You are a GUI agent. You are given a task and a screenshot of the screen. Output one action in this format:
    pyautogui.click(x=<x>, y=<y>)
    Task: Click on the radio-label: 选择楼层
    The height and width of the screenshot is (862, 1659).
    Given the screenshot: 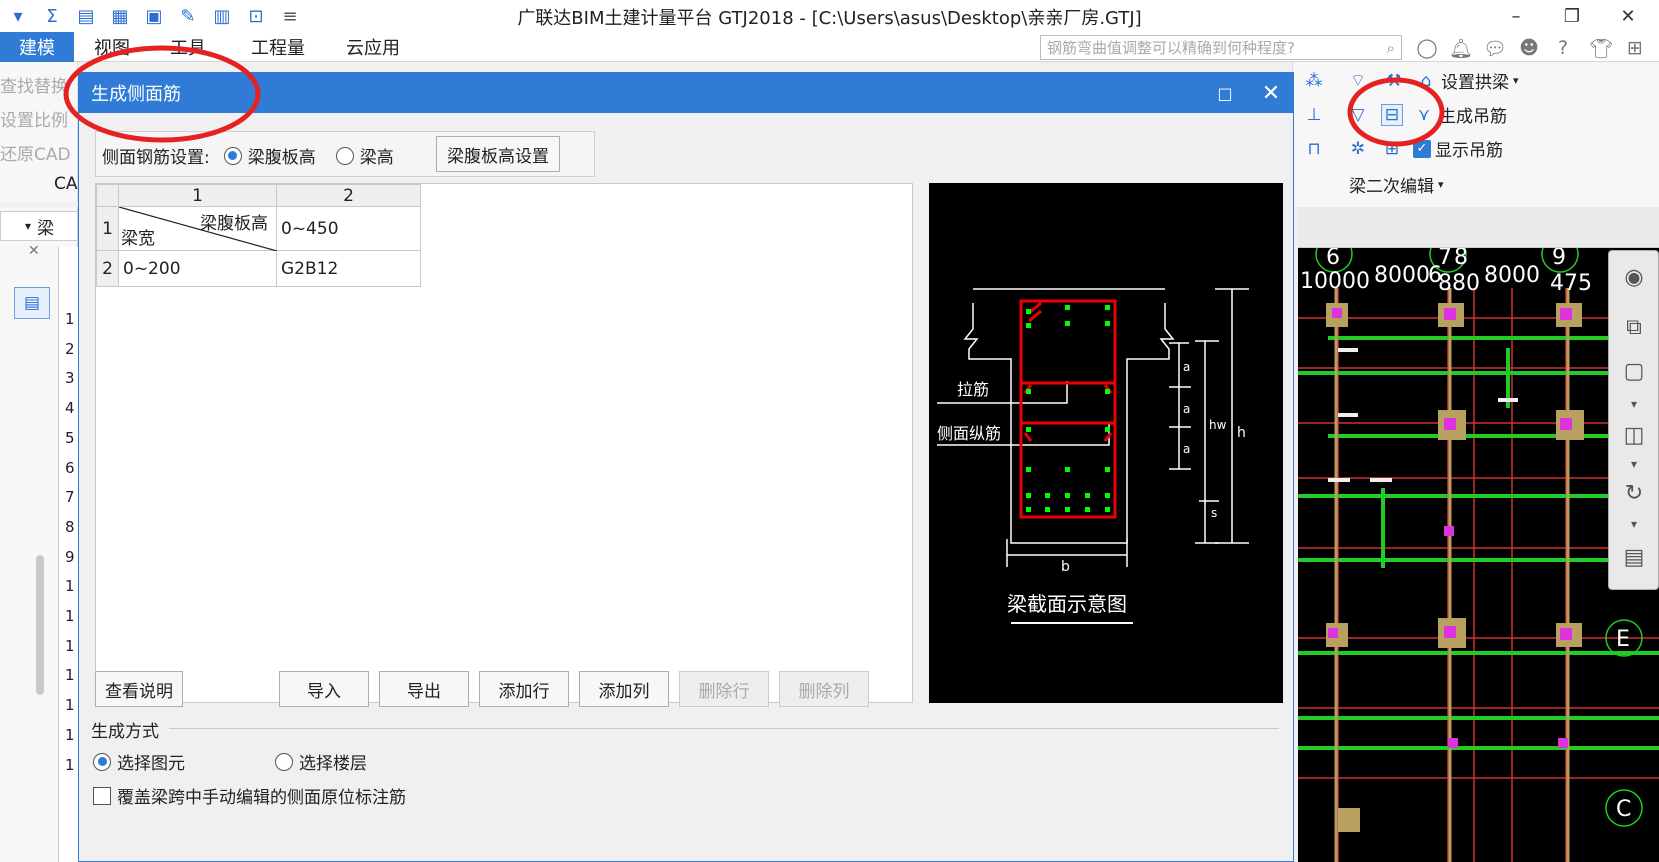 What is the action you would take?
    pyautogui.click(x=333, y=764)
    